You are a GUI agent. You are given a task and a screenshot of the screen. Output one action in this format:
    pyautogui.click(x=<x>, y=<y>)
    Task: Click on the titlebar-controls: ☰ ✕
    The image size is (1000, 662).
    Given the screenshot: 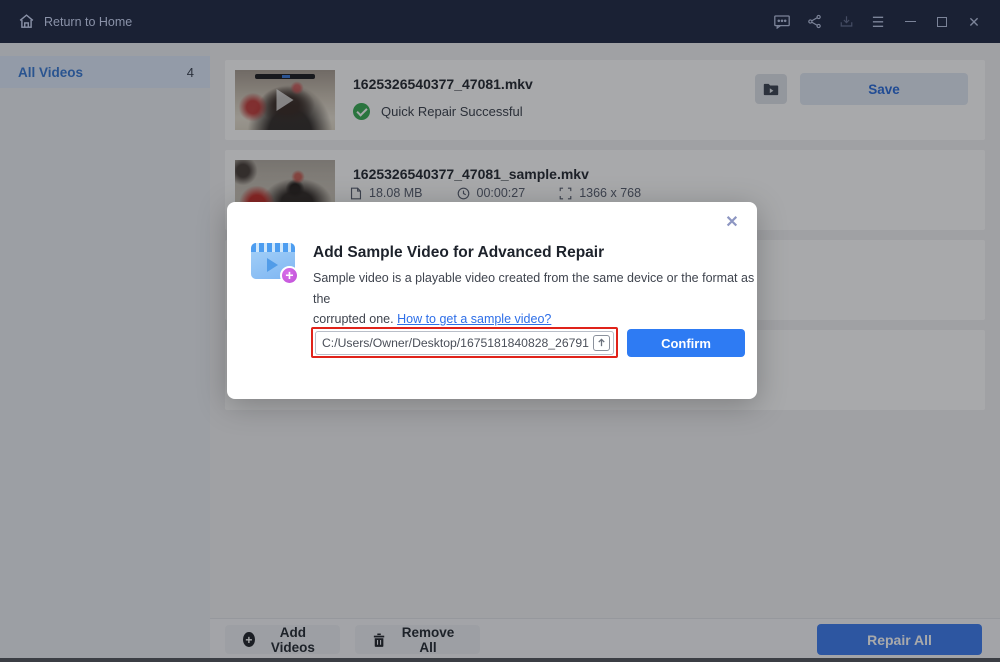 What is the action you would take?
    pyautogui.click(x=878, y=21)
    